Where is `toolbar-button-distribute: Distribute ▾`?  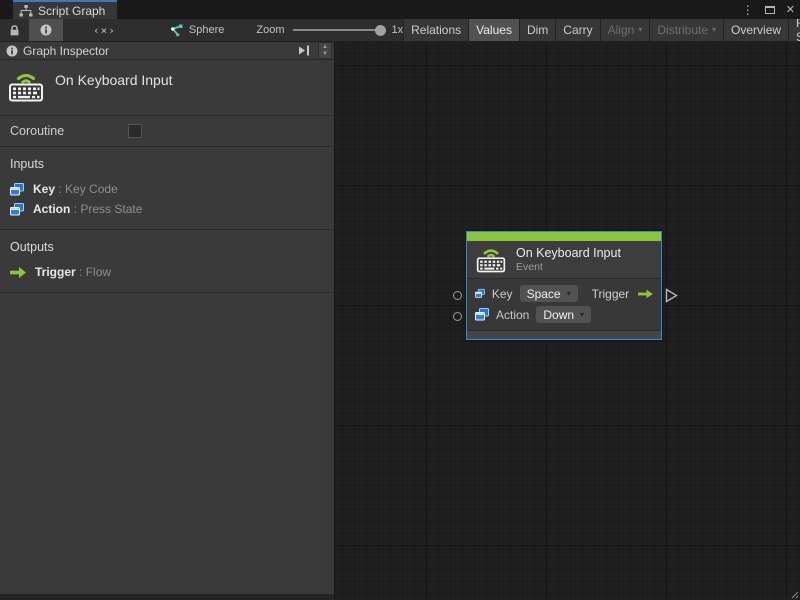
toolbar-button-distribute: Distribute ▾ is located at coordinates (686, 30).